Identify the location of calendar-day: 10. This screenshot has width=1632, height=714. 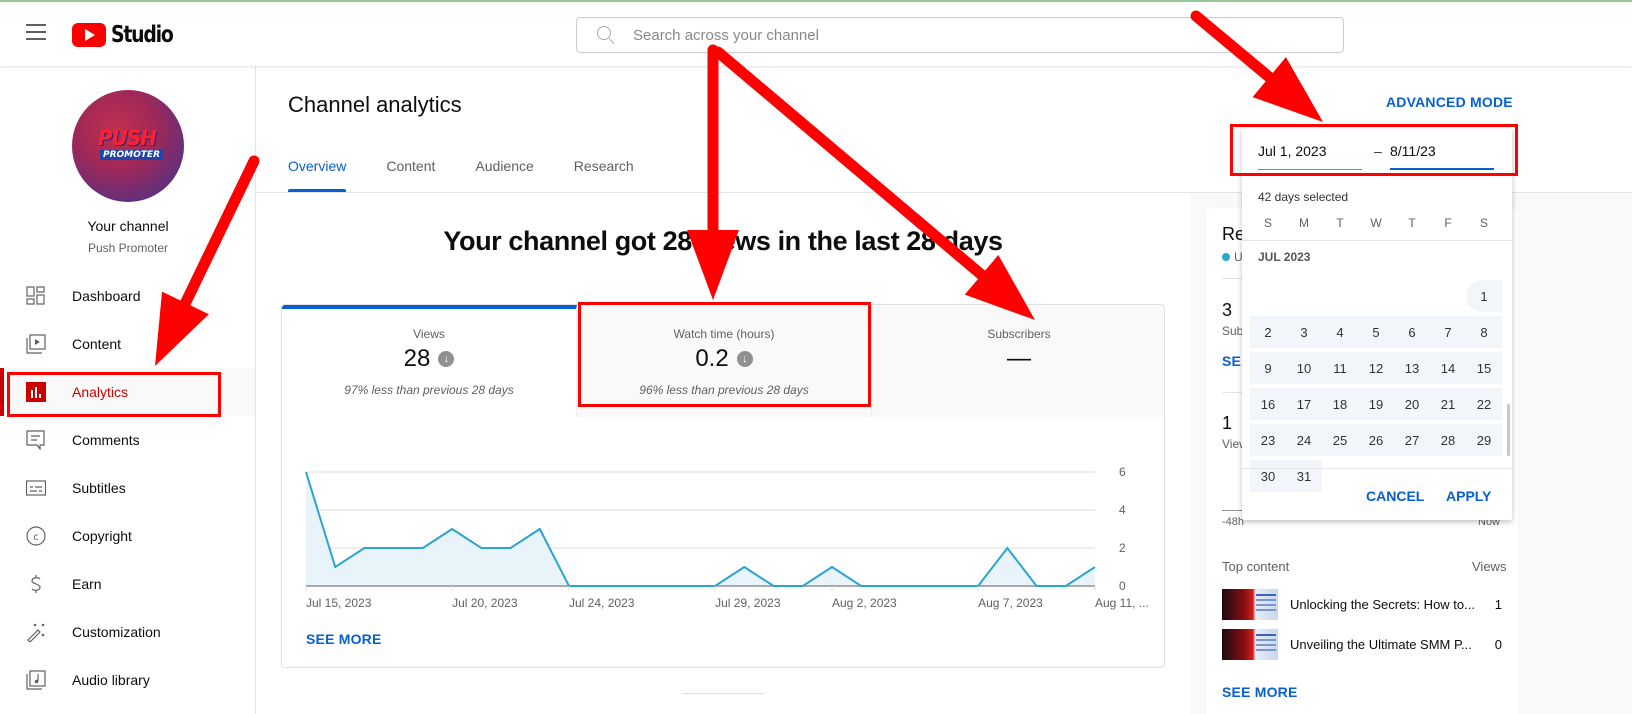
(1304, 368).